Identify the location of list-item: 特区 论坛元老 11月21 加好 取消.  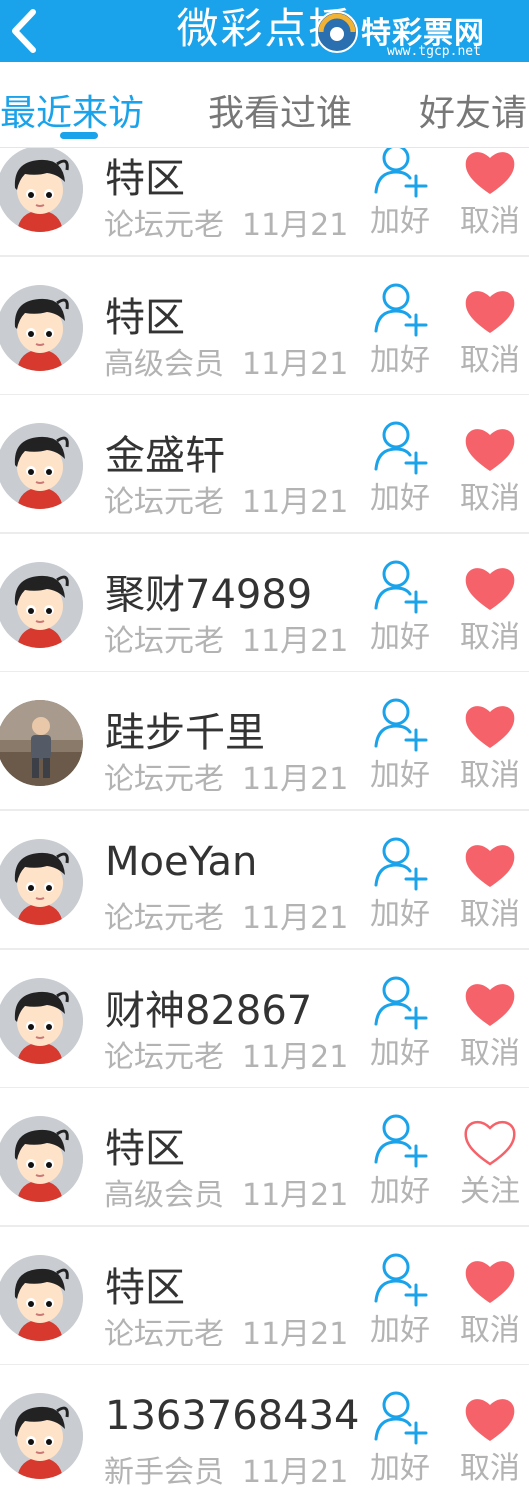
(264, 1296).